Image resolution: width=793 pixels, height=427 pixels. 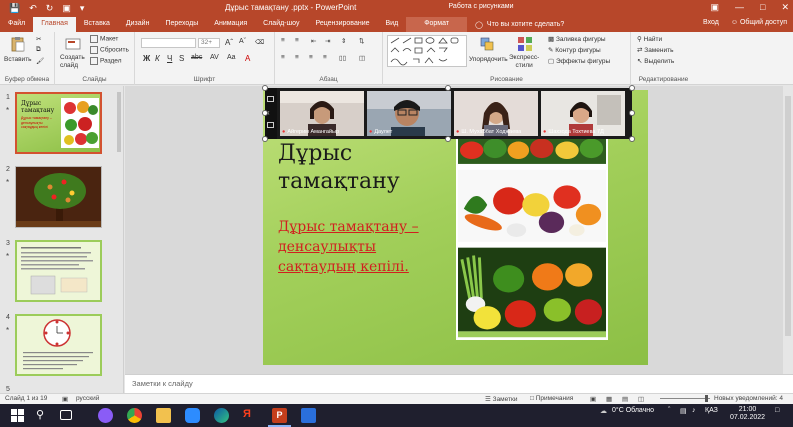 What do you see at coordinates (574, 50) in the screenshot?
I see `shape-outline-button: ✎ Контур фигуры` at bounding box center [574, 50].